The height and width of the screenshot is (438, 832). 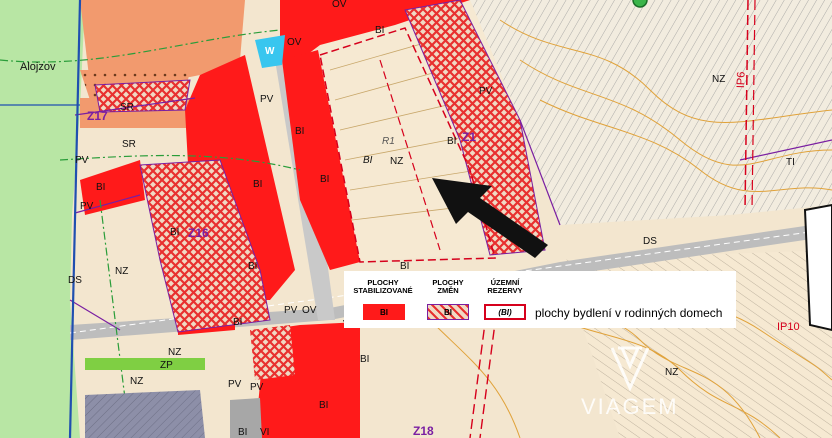 I want to click on zone-label: Z16, so click(x=198, y=233).